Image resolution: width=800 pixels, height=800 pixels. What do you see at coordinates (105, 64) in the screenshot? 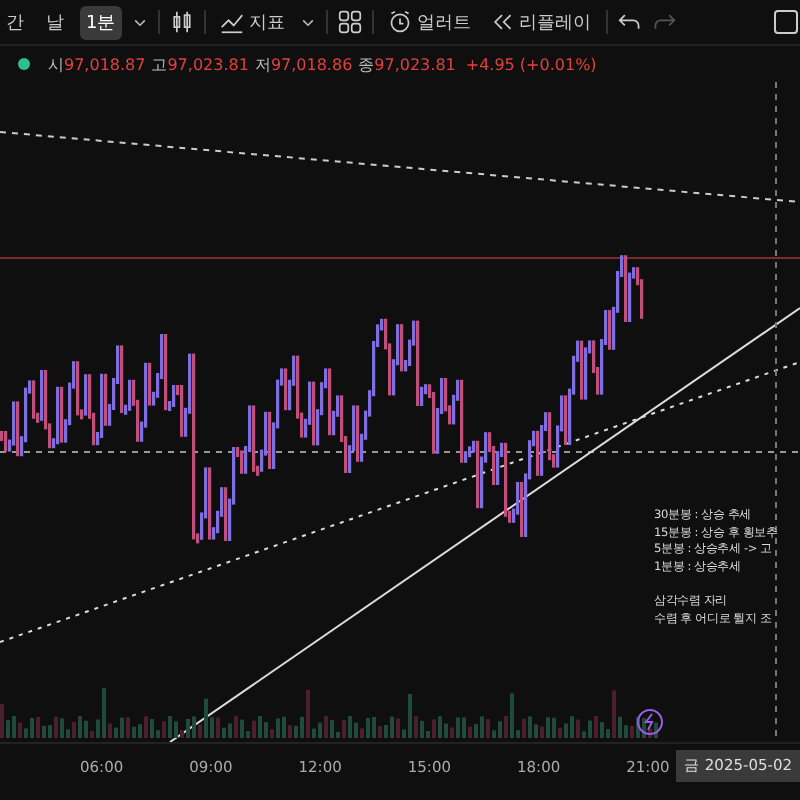
I see `ohlc-value: 97,018.87` at bounding box center [105, 64].